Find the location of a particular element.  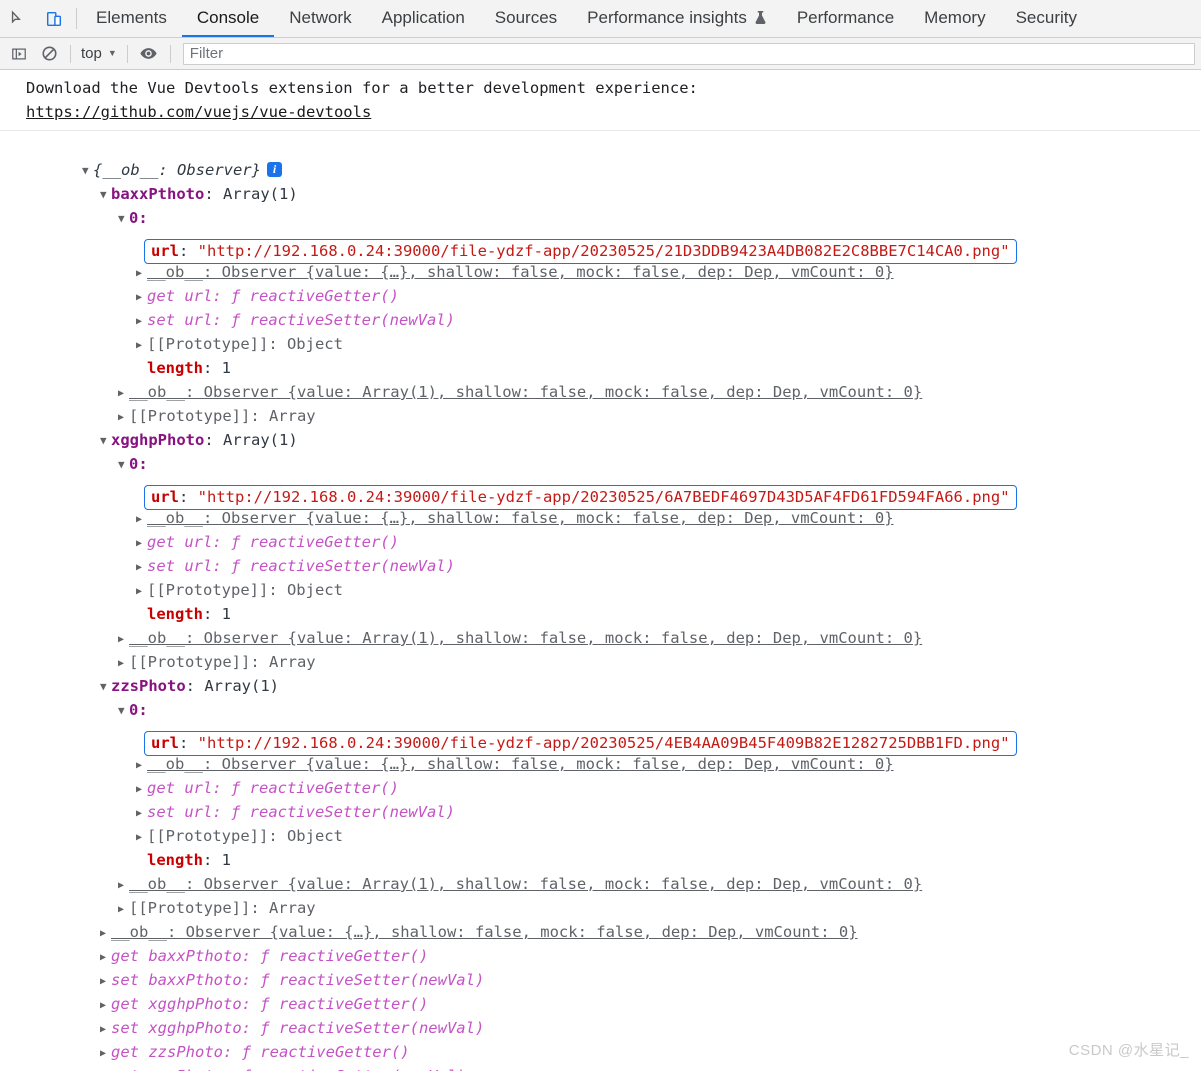

tab-memory: Memory is located at coordinates (954, 18).